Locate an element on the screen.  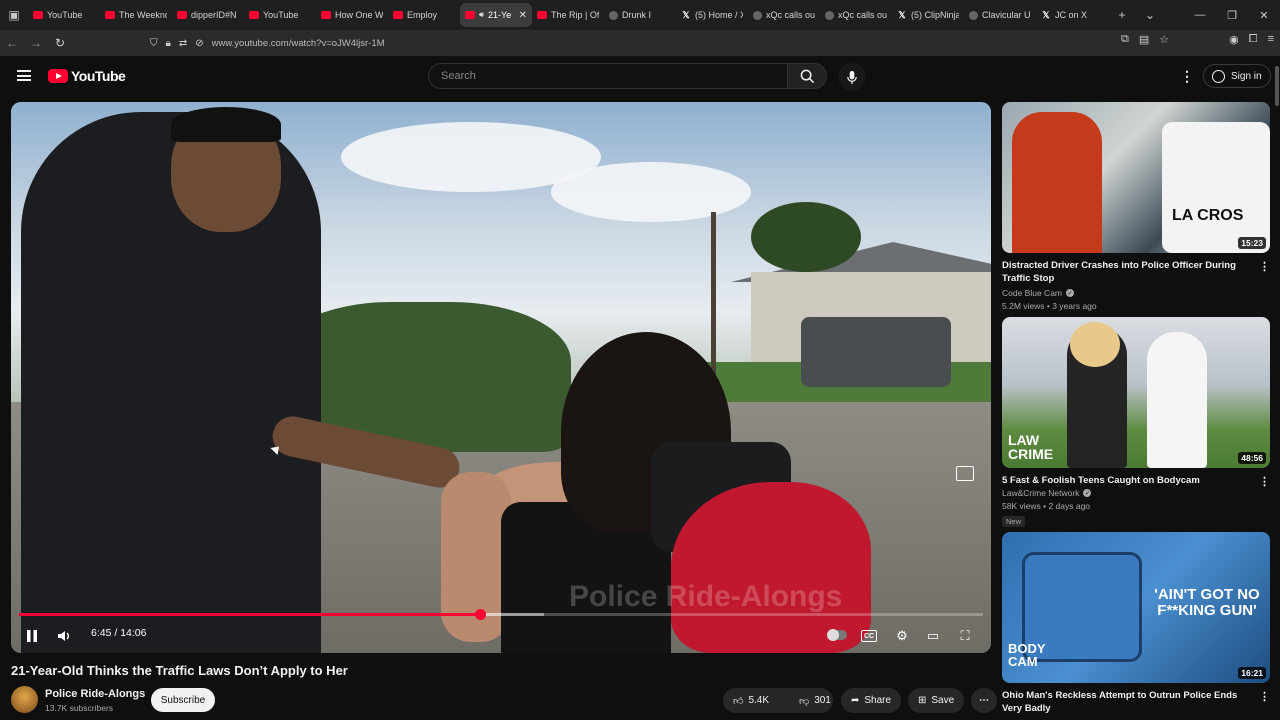
browser-tab: Employ is located at coordinates (424, 15).